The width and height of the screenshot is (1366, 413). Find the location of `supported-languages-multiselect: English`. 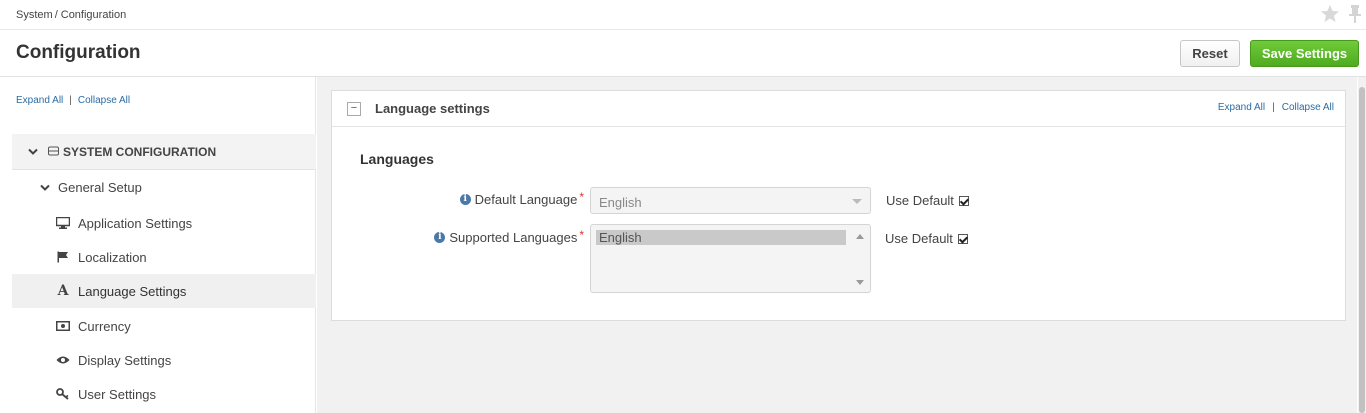

supported-languages-multiselect: English is located at coordinates (730, 258).